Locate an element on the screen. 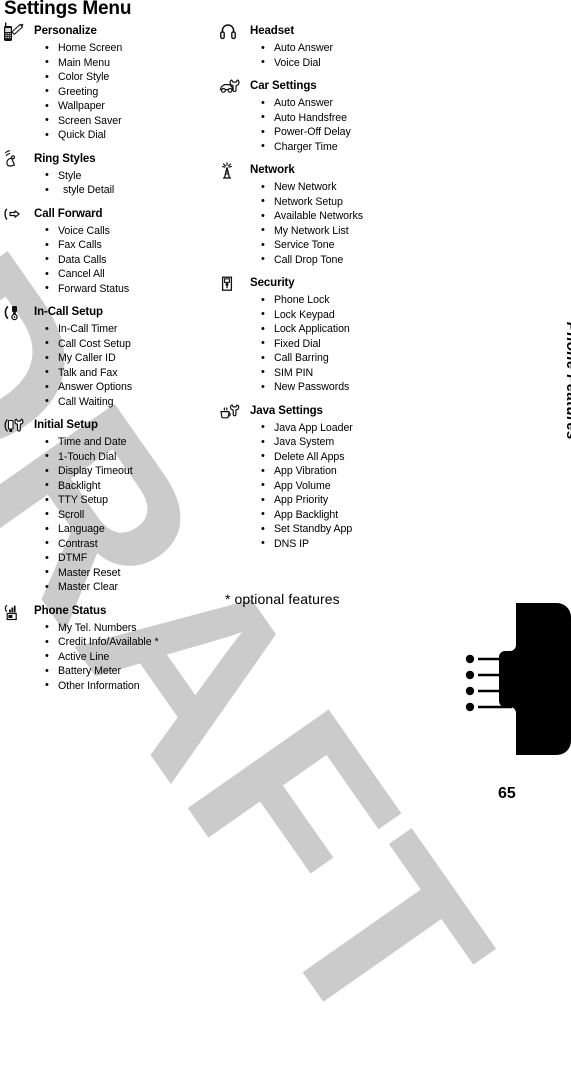 The image size is (571, 1085). list-item: Contrast is located at coordinates (129, 544).